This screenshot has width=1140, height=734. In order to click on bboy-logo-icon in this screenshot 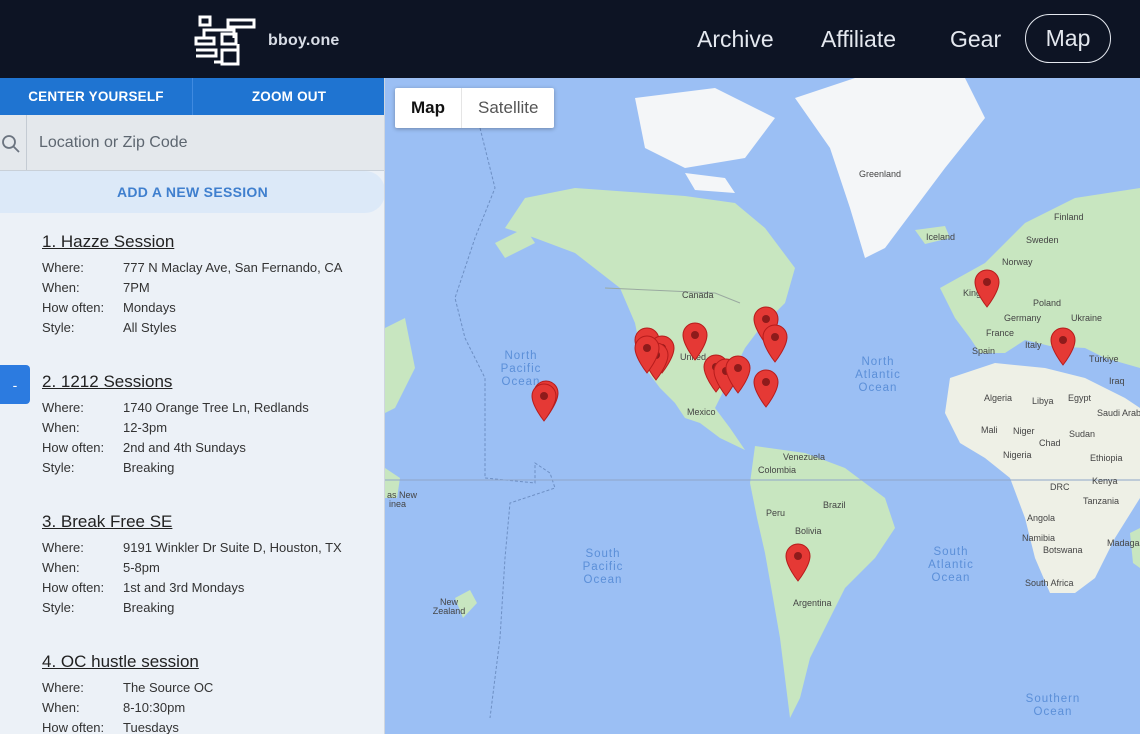, I will do `click(226, 41)`.